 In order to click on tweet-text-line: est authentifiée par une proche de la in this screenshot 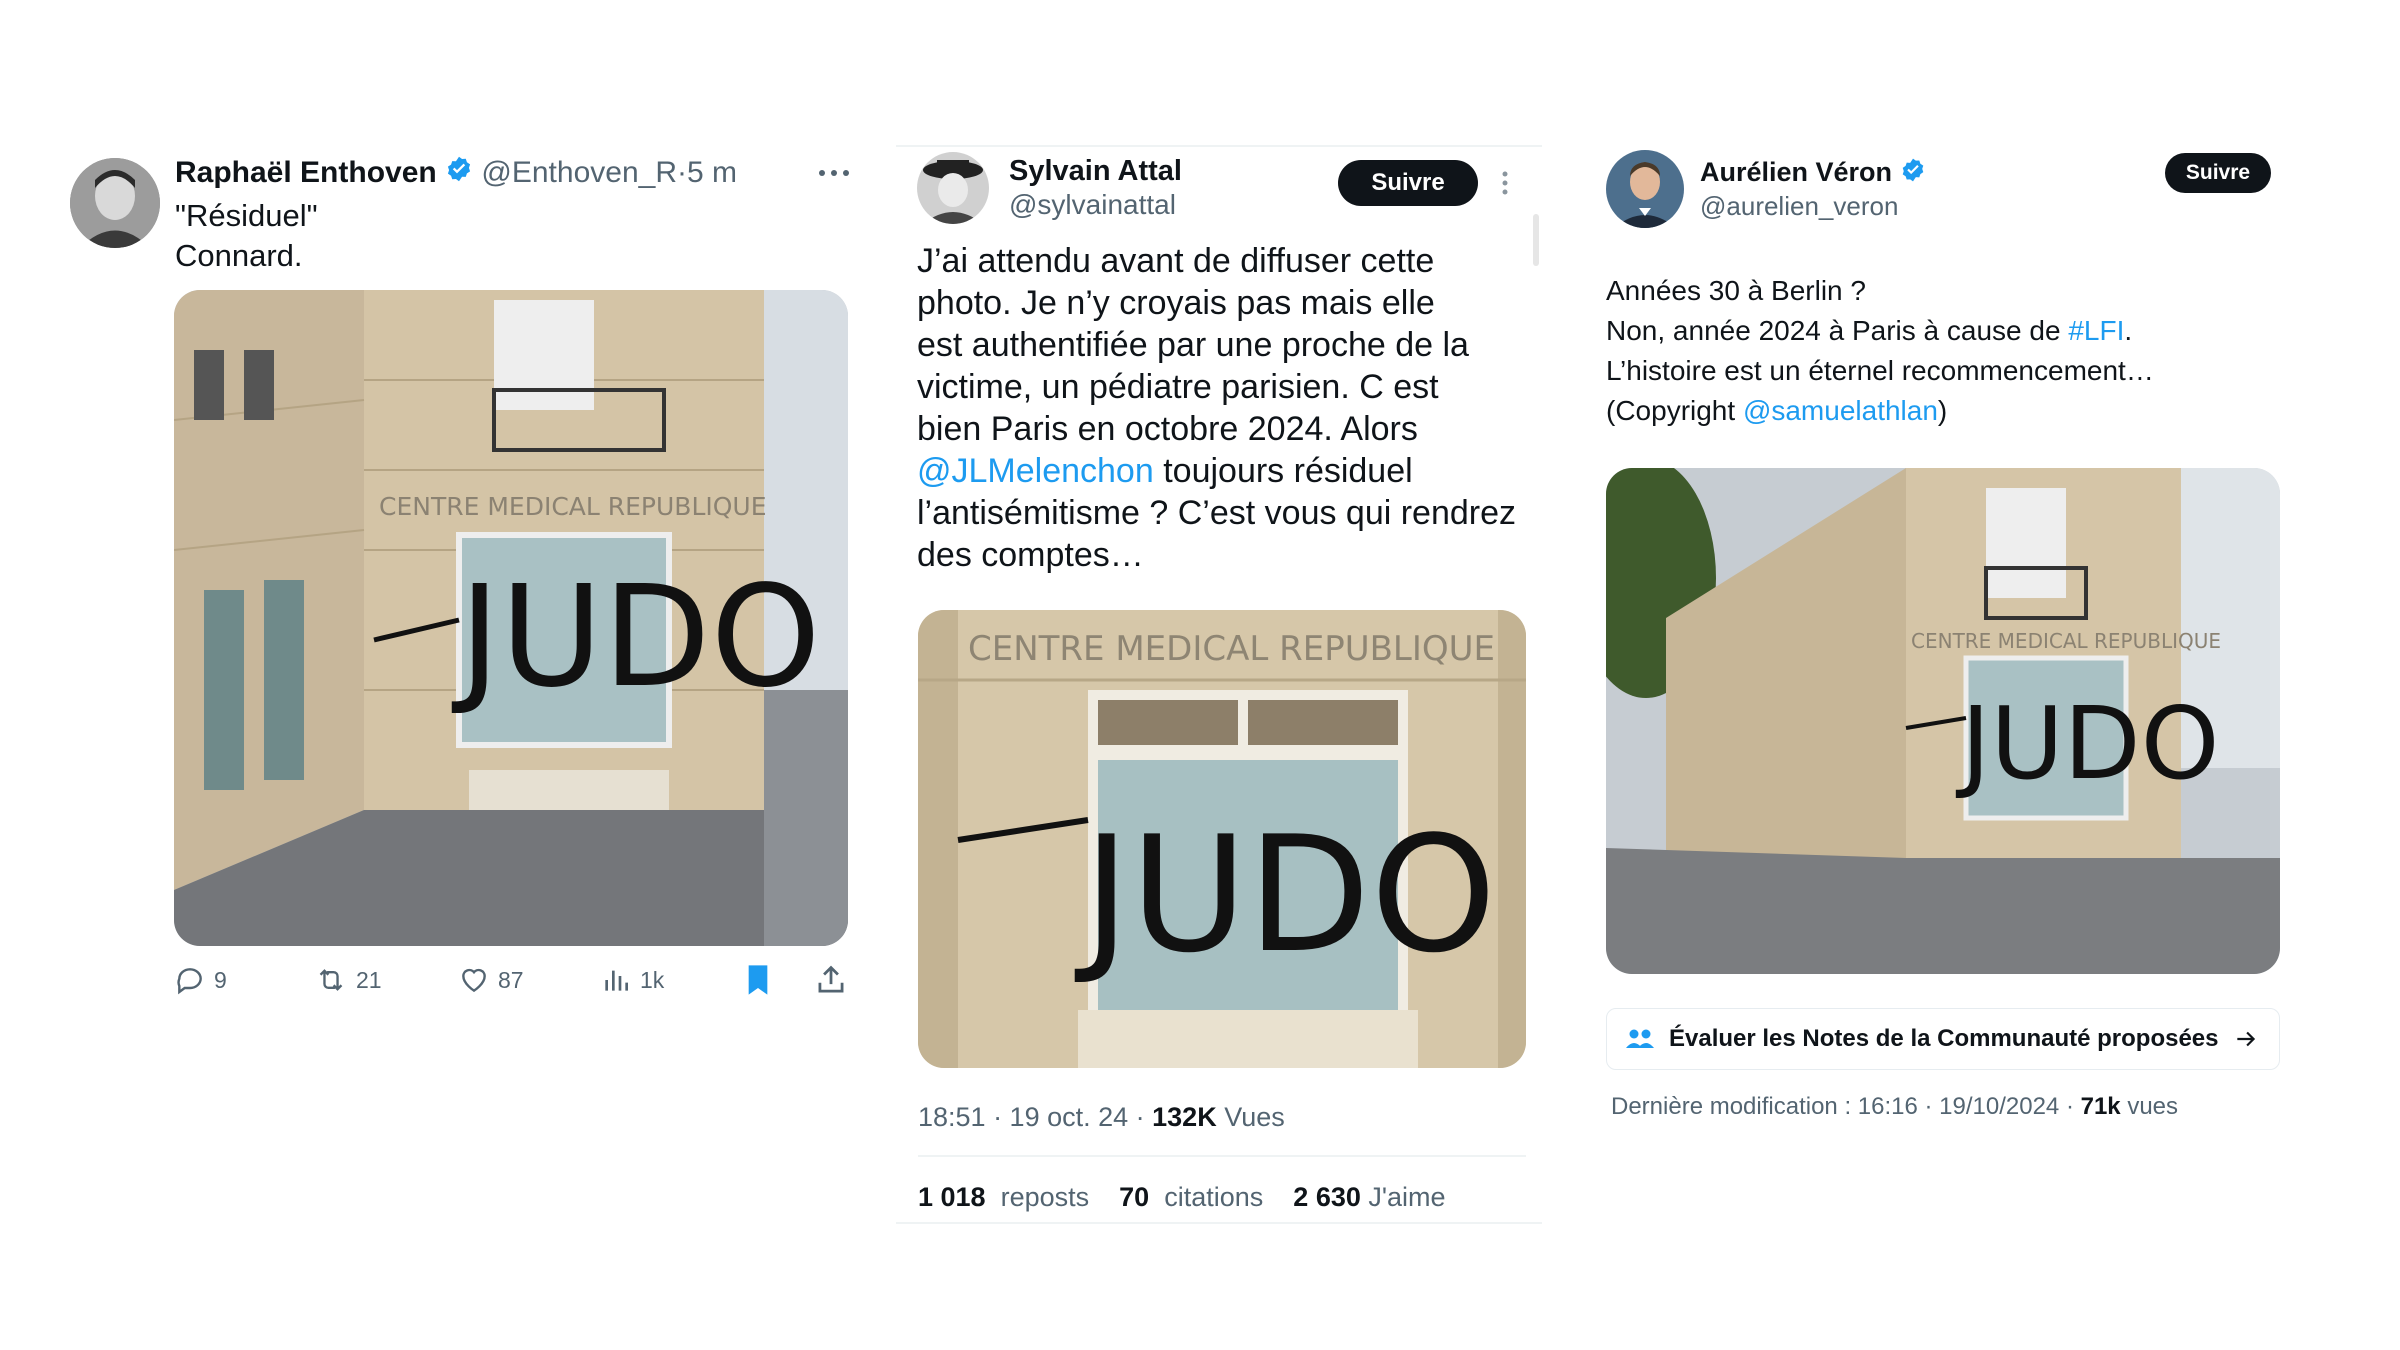, I will do `click(1193, 345)`.